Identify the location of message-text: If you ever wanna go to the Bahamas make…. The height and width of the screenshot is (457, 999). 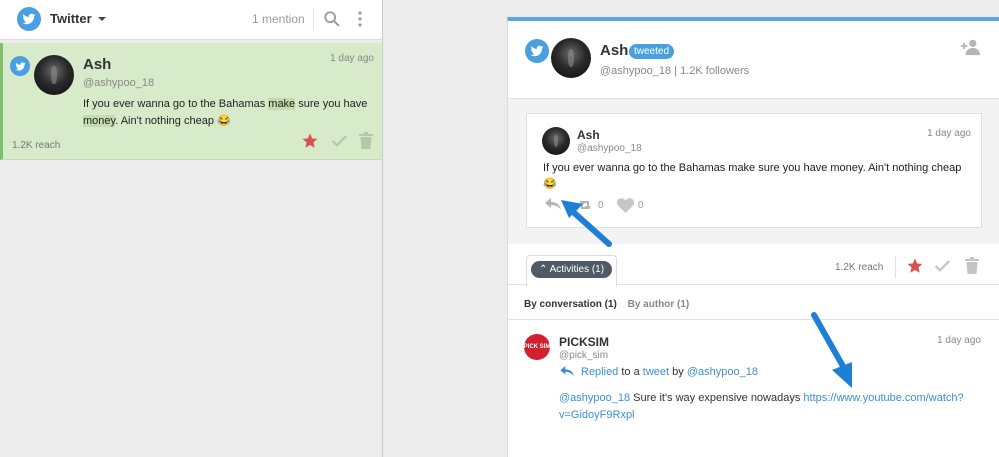
(225, 112).